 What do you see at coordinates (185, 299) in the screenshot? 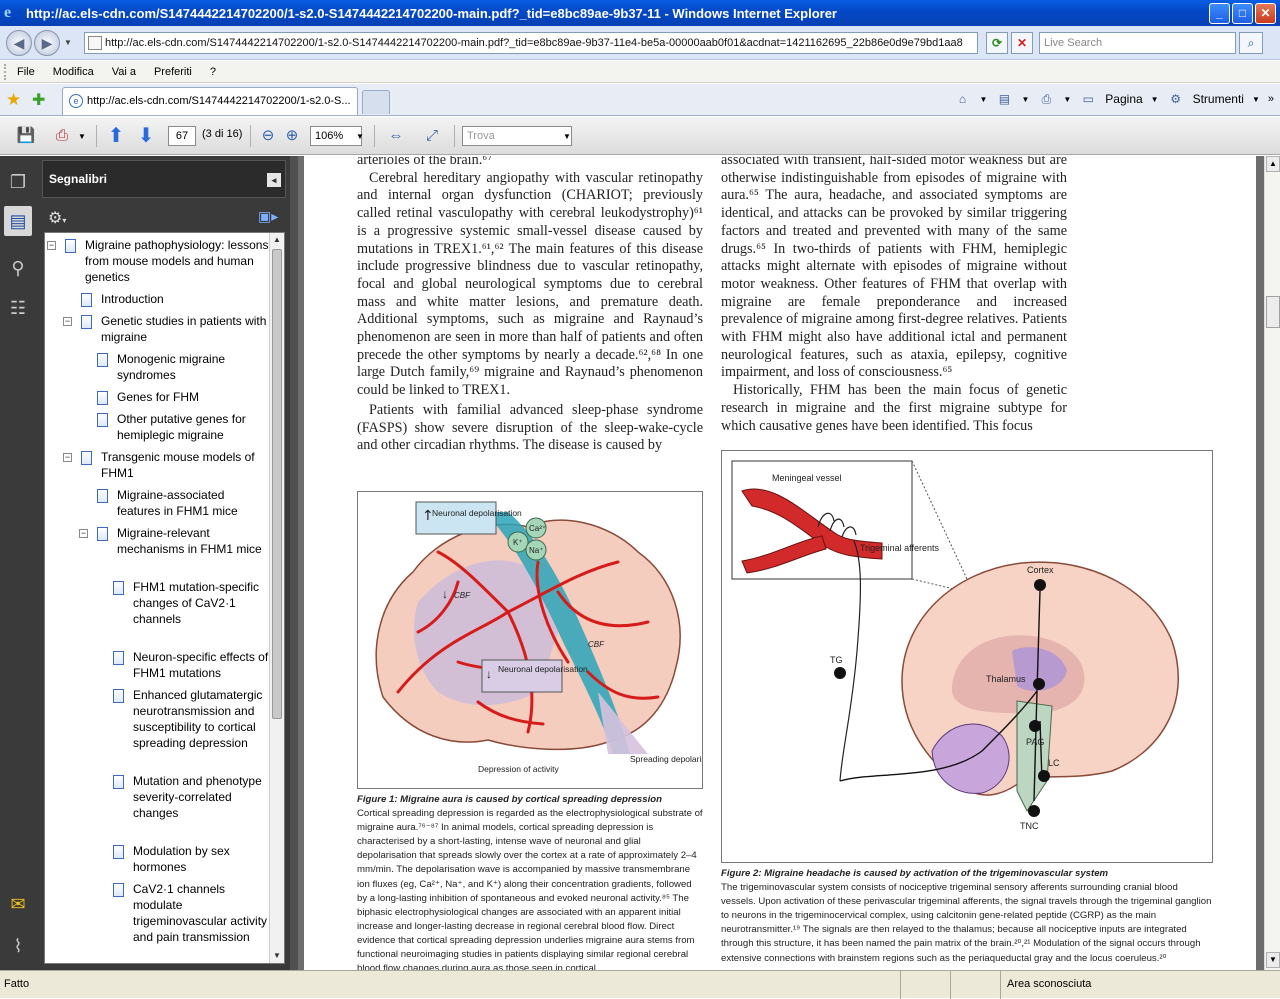
I see `bookmark-item: Introduction` at bounding box center [185, 299].